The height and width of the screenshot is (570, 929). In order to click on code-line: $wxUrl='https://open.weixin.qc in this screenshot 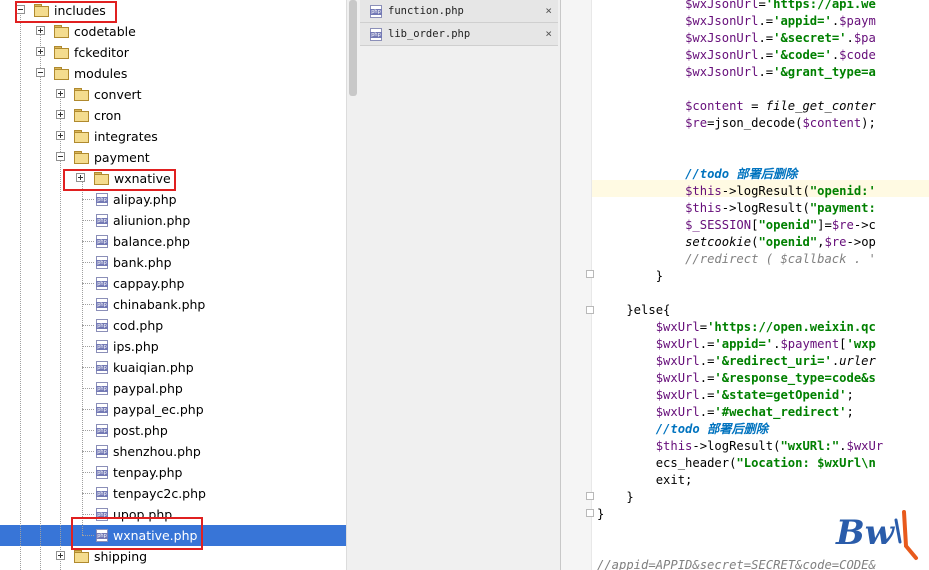, I will do `click(736, 327)`.